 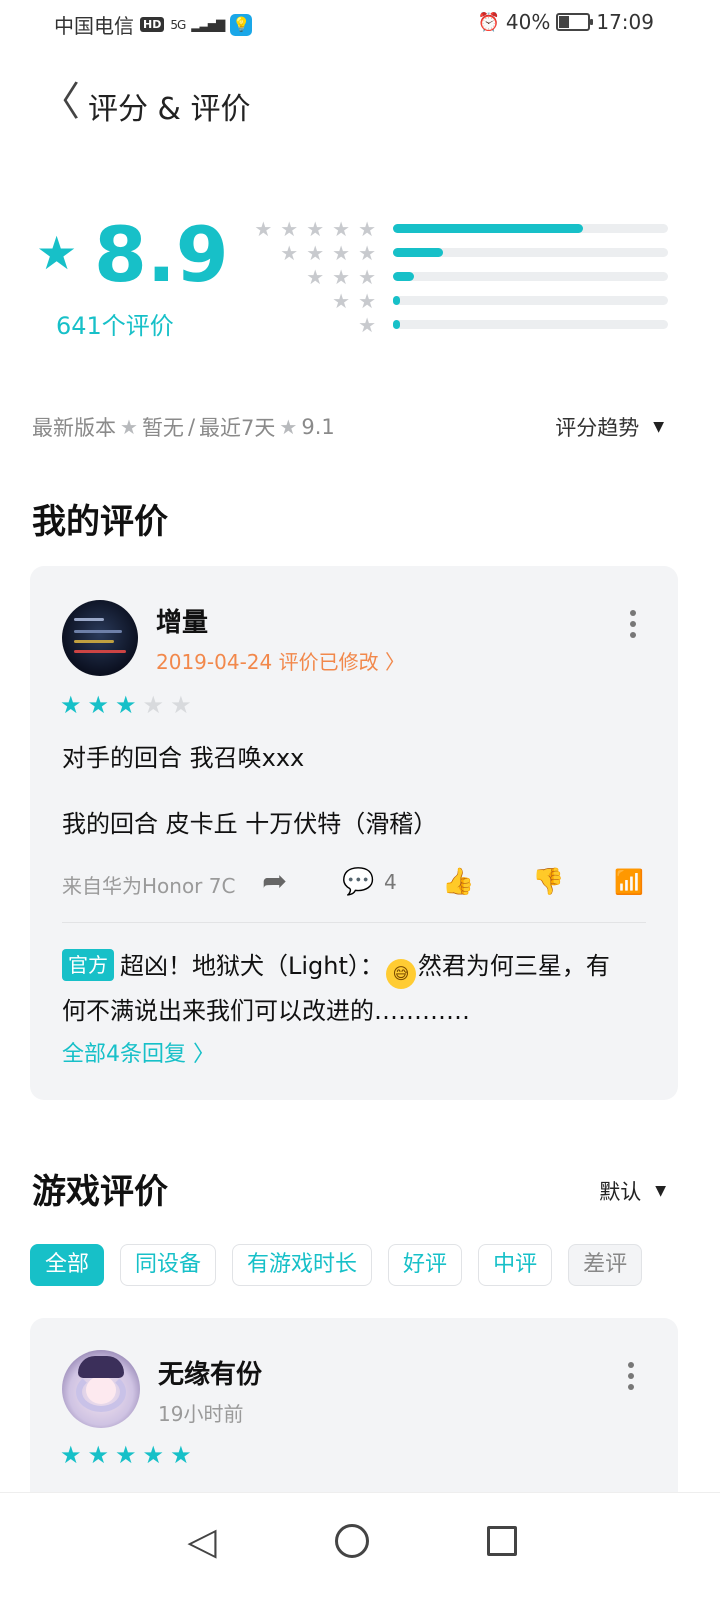 What do you see at coordinates (620, 1192) in the screenshot?
I see `sort-label: 默认` at bounding box center [620, 1192].